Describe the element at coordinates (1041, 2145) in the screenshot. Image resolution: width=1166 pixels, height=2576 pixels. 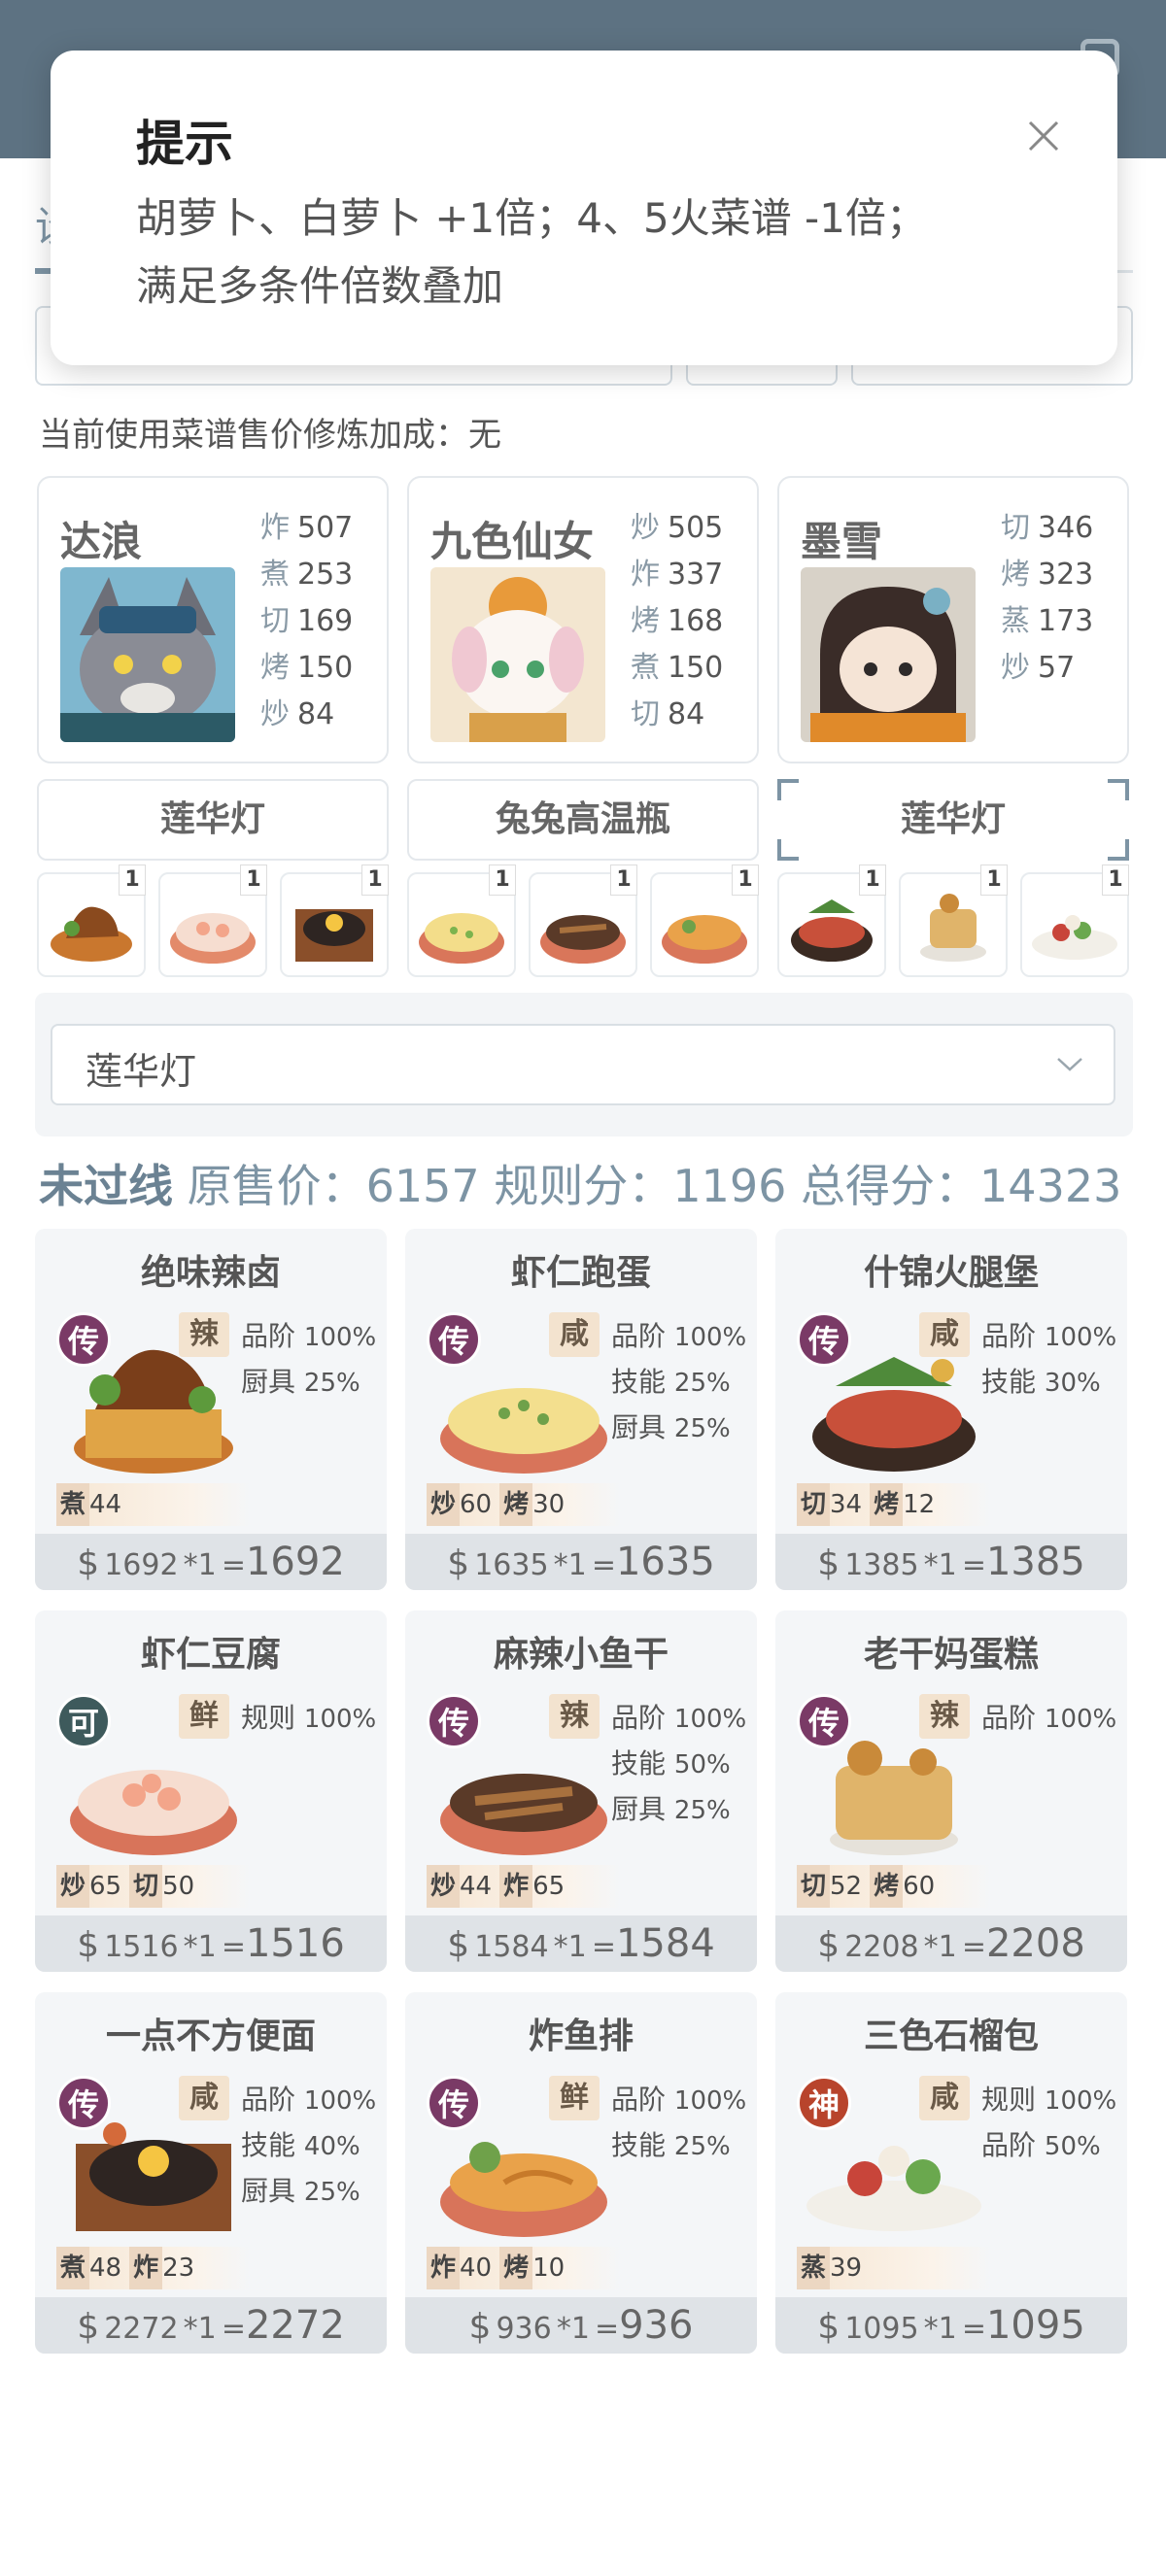
I see `buff-line: 品阶 50%` at that location.